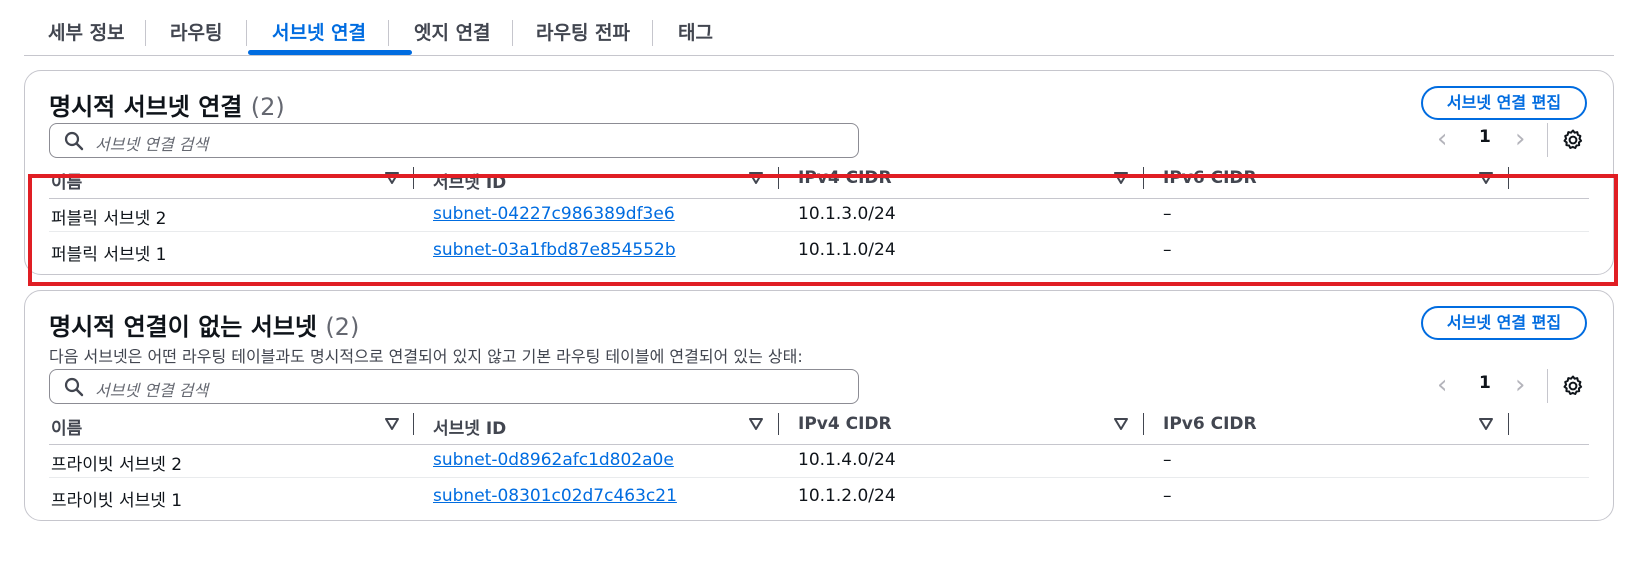  What do you see at coordinates (555, 496) in the screenshot?
I see `subnet-id-link: subnet-08301c02d7c463c21` at bounding box center [555, 496].